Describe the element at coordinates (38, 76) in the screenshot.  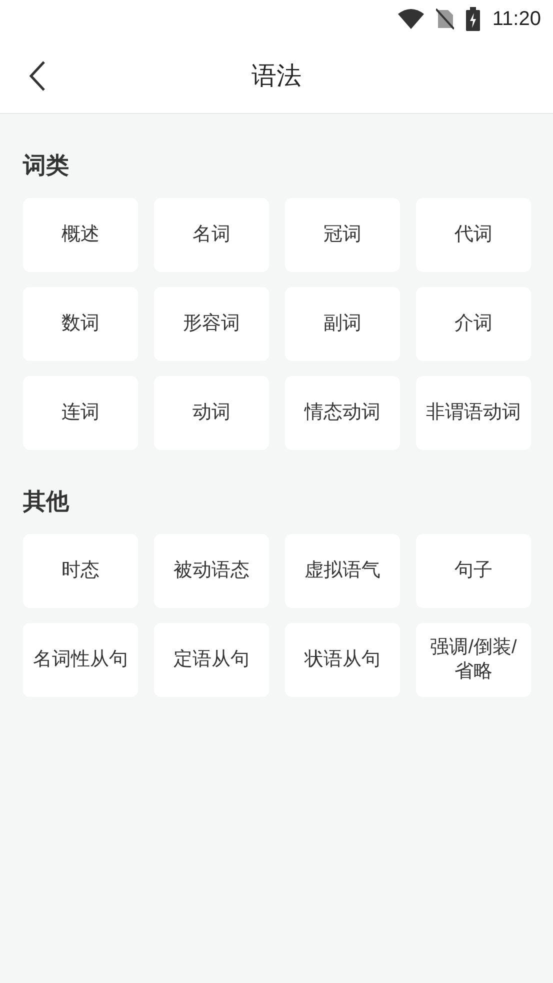
I see `back-icon` at that location.